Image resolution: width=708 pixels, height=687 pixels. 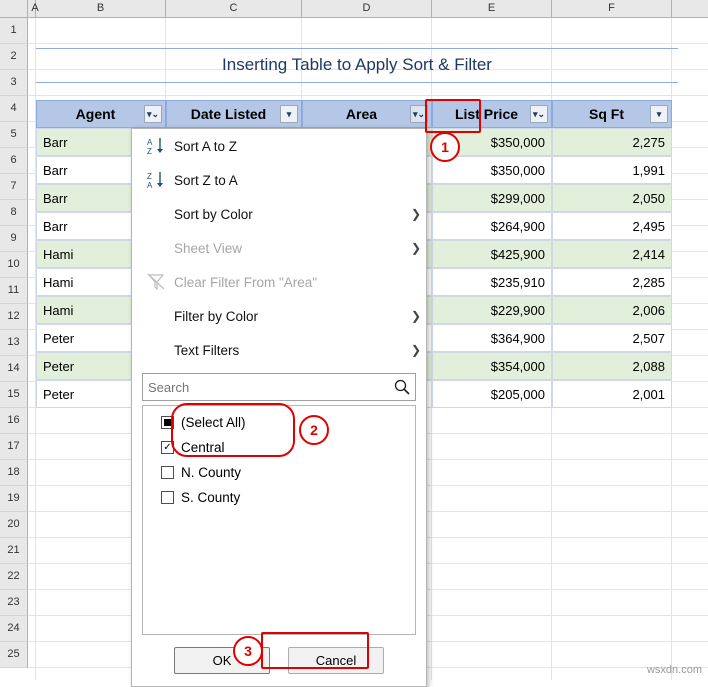 I want to click on row-header: 16, so click(x=14, y=421).